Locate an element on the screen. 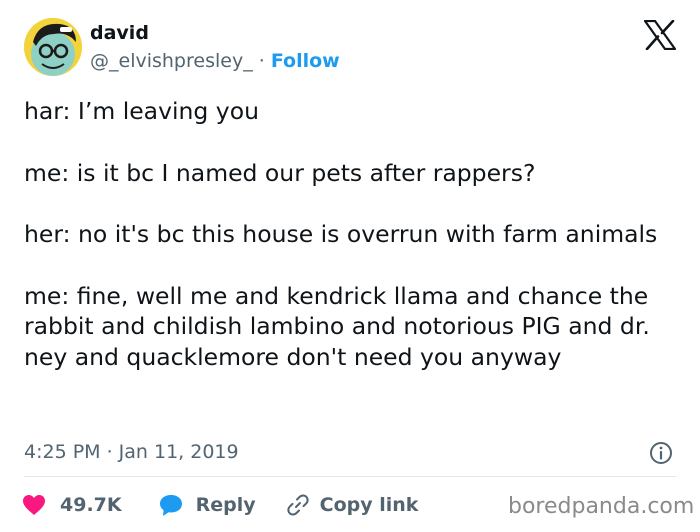 This screenshot has width=700, height=532. info-icon is located at coordinates (661, 453).